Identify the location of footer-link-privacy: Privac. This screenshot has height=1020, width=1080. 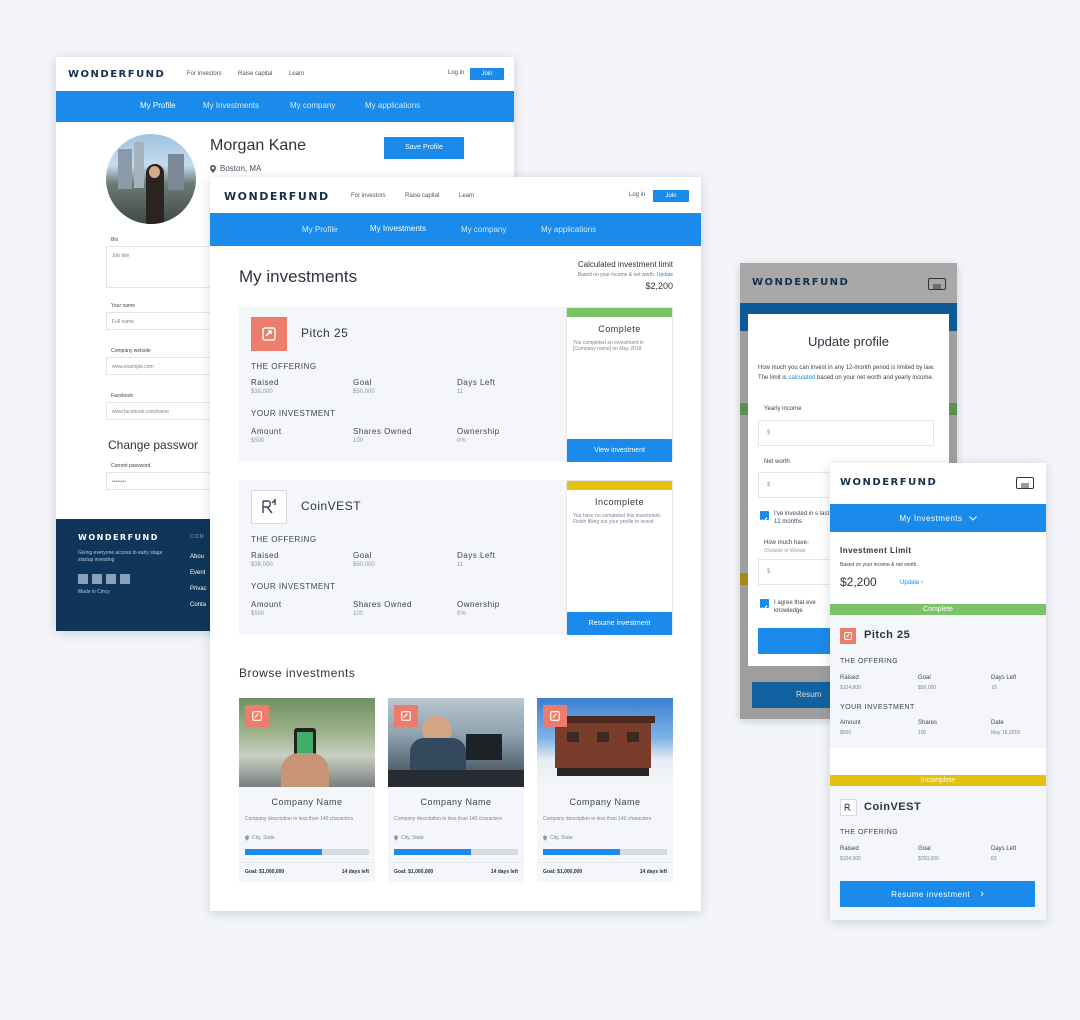
(198, 589).